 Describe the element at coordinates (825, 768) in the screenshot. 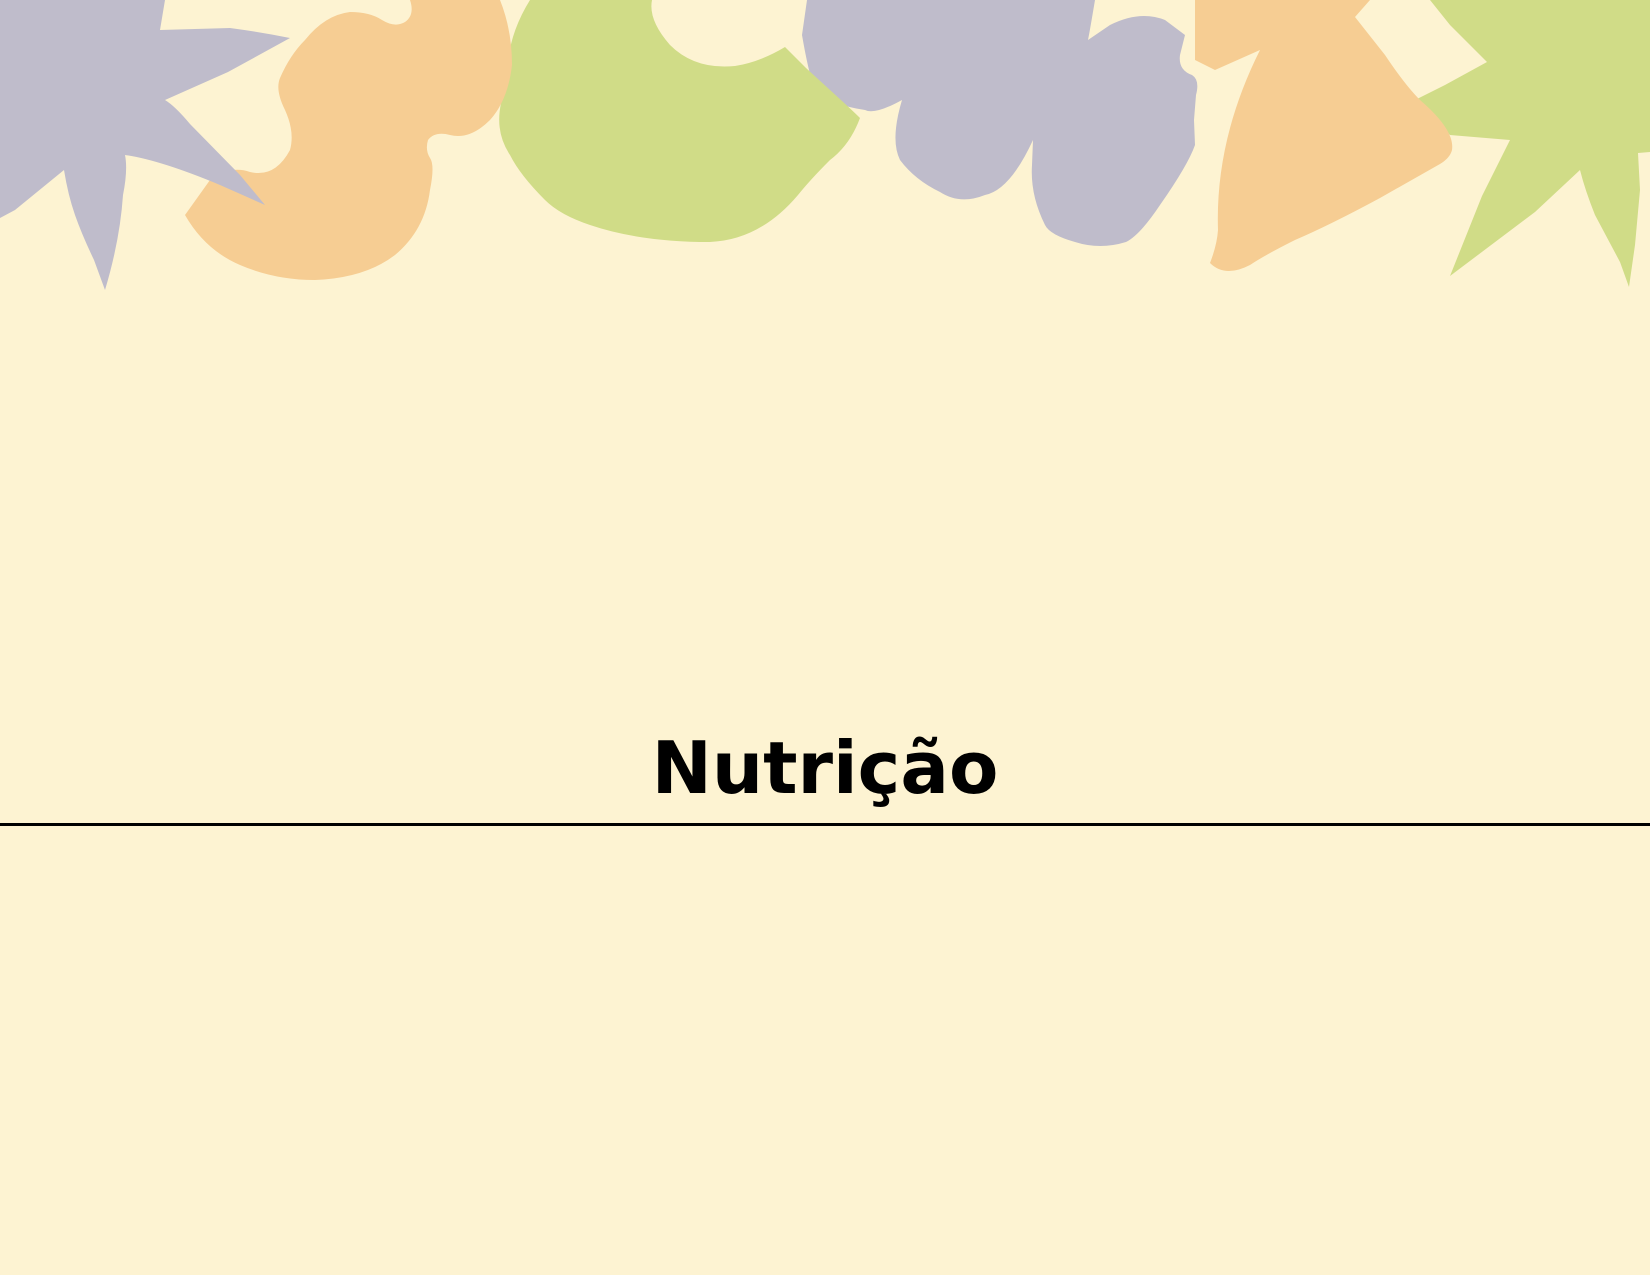

I see `document-title: Nutrição` at that location.